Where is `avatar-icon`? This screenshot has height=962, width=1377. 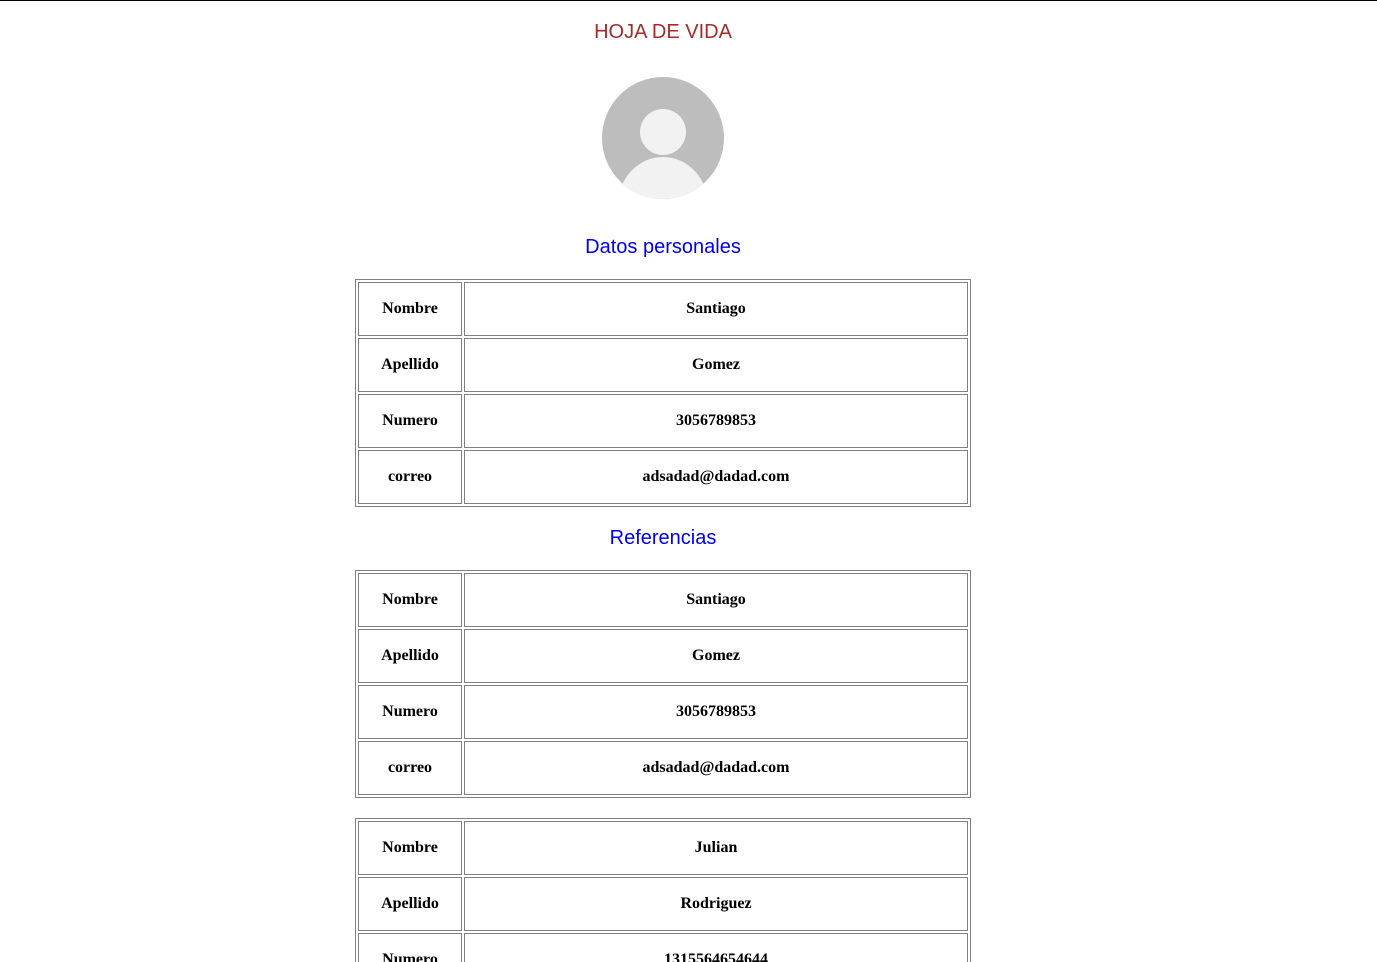
avatar-icon is located at coordinates (663, 138).